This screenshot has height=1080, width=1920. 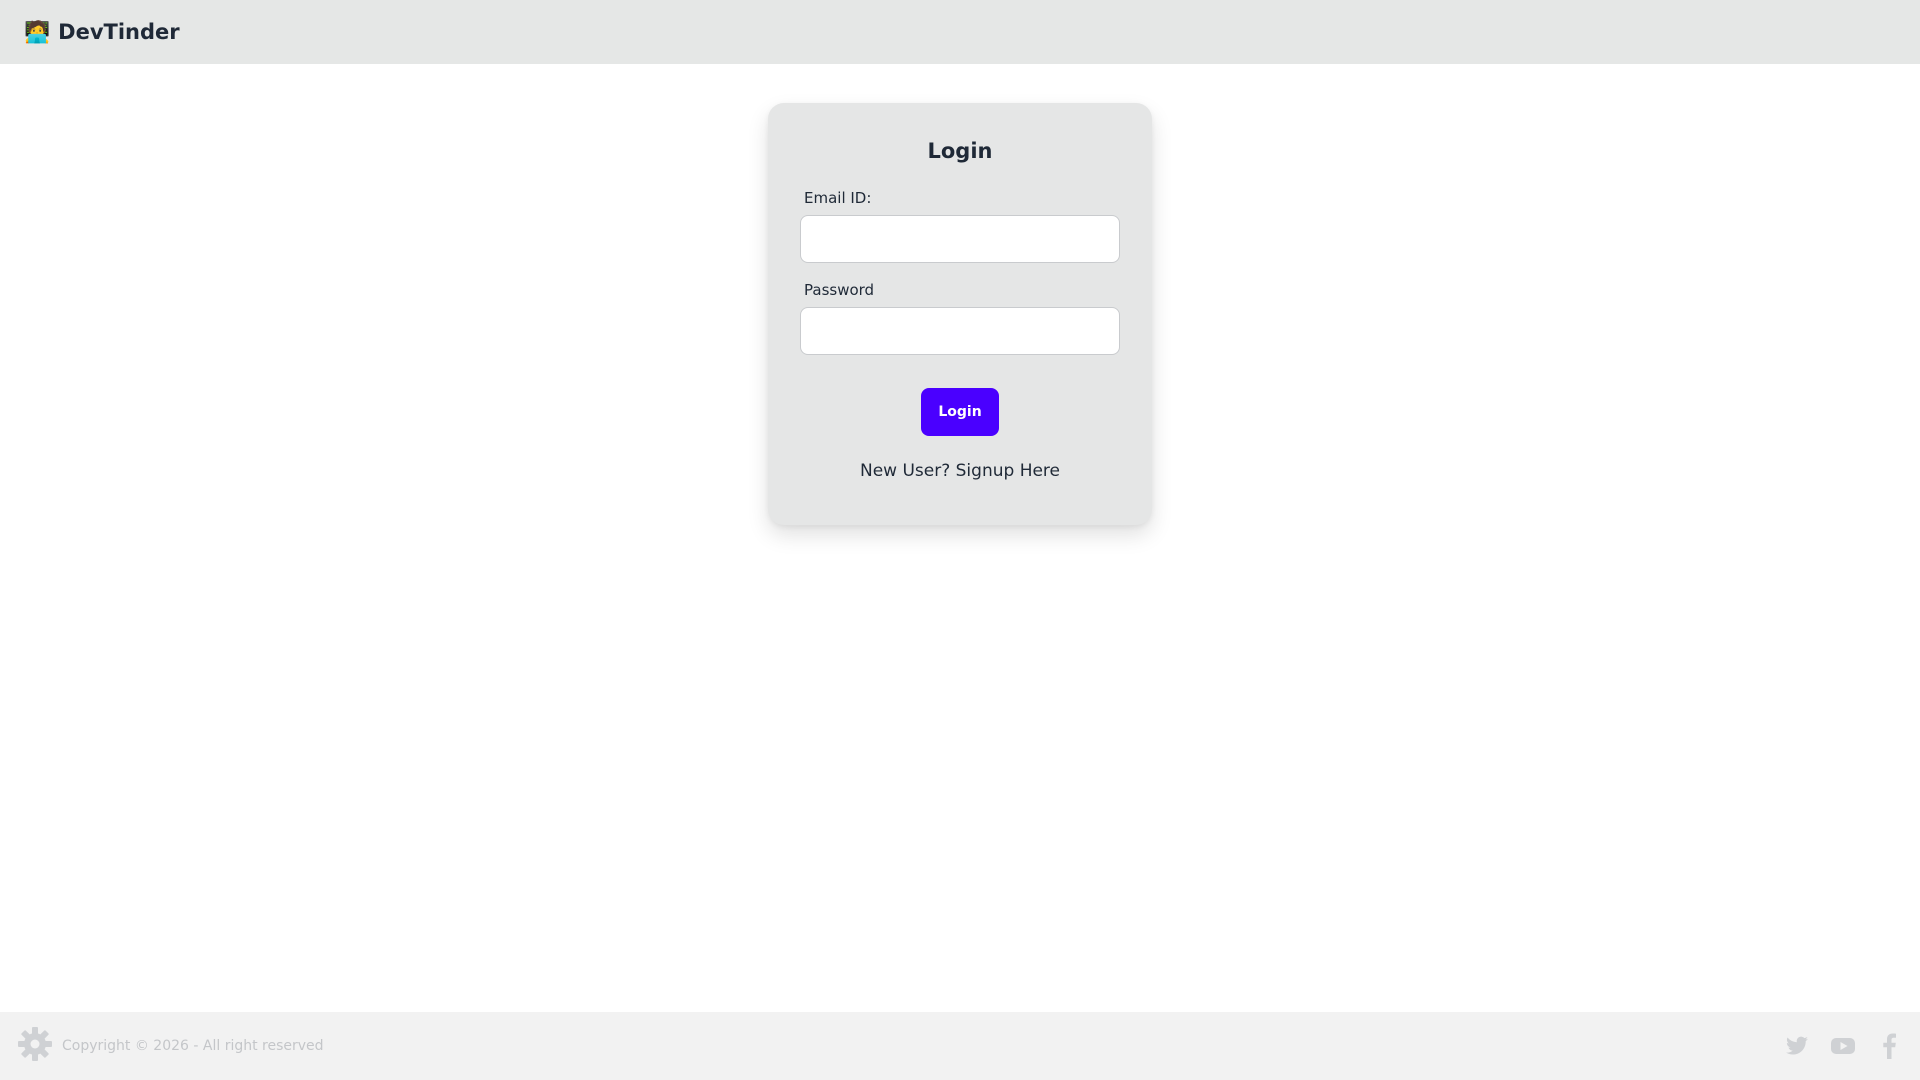 What do you see at coordinates (960, 239) in the screenshot?
I see `email-field` at bounding box center [960, 239].